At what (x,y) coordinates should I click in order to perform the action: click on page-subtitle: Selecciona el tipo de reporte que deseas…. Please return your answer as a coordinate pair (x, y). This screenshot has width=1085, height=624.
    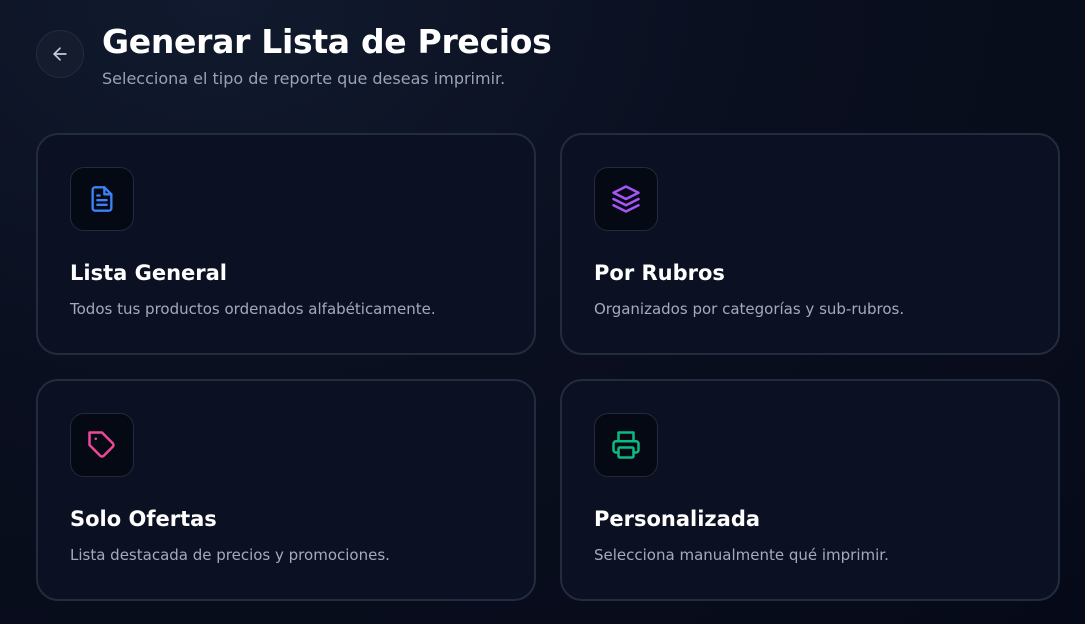
    Looking at the image, I should click on (304, 78).